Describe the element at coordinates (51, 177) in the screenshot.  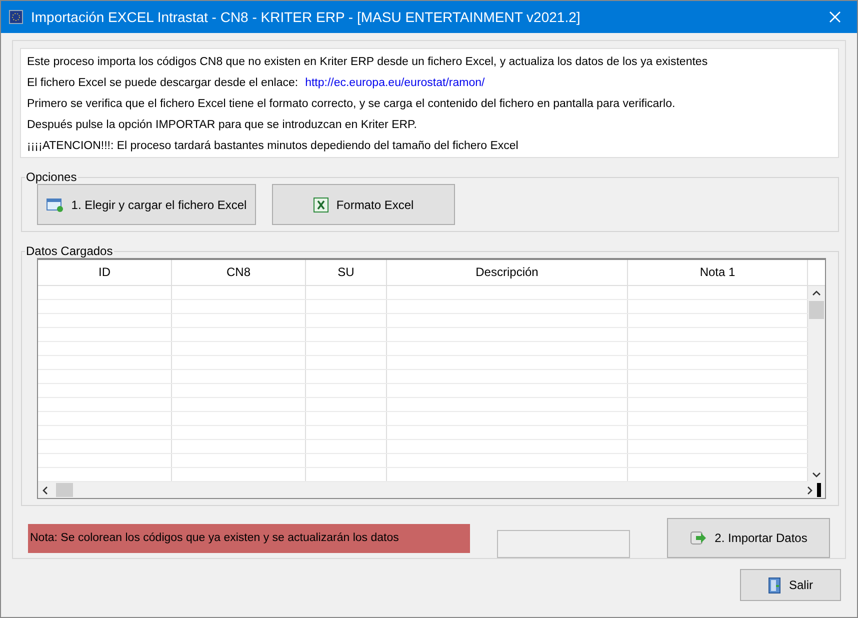
I see `group-title: Opciones` at that location.